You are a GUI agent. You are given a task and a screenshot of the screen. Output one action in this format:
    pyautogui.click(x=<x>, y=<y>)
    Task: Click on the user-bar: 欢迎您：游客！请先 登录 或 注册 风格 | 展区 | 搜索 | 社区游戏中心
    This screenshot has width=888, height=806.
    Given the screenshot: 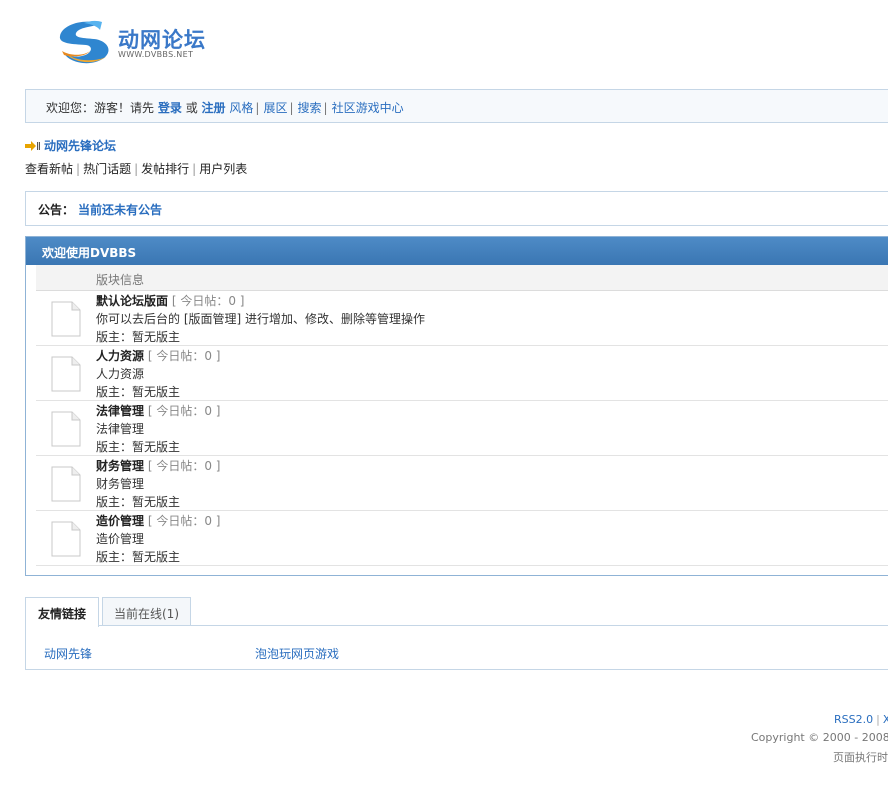 What is the action you would take?
    pyautogui.click(x=456, y=106)
    